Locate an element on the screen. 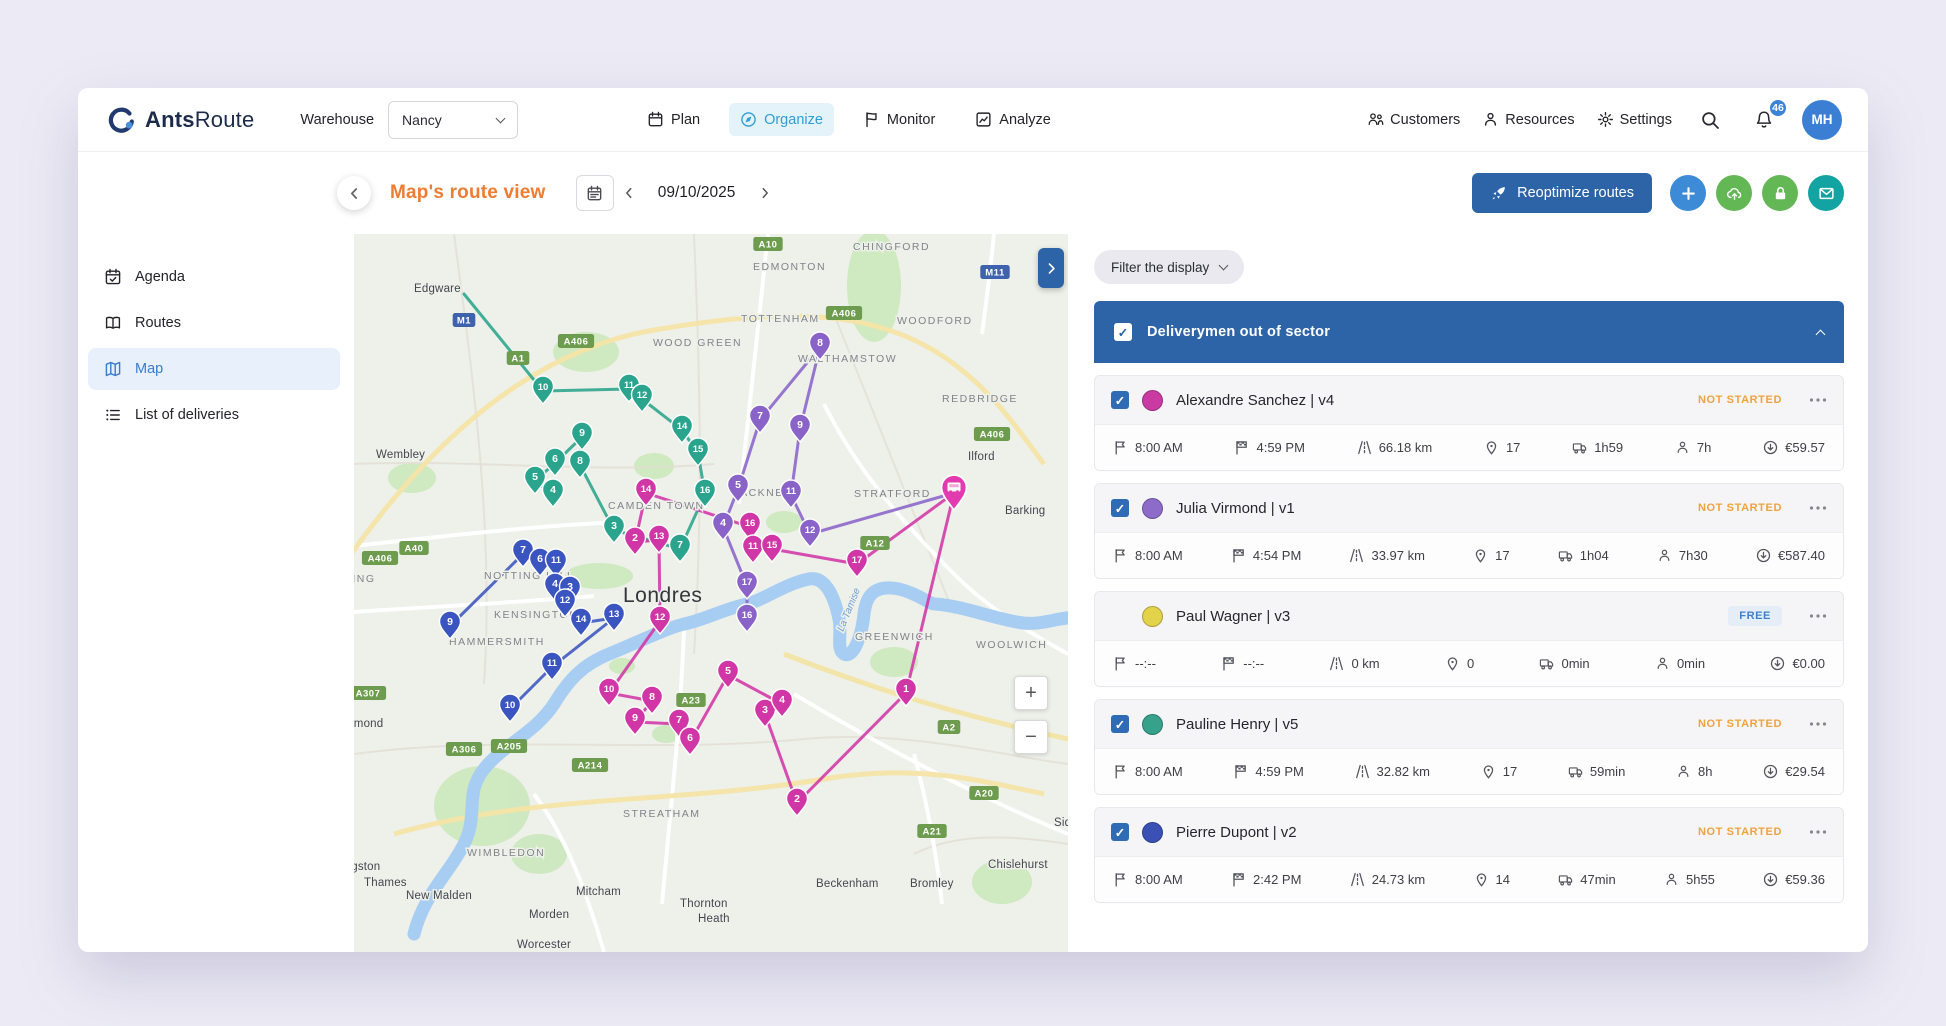  svg-text: A307 is located at coordinates (368, 694).